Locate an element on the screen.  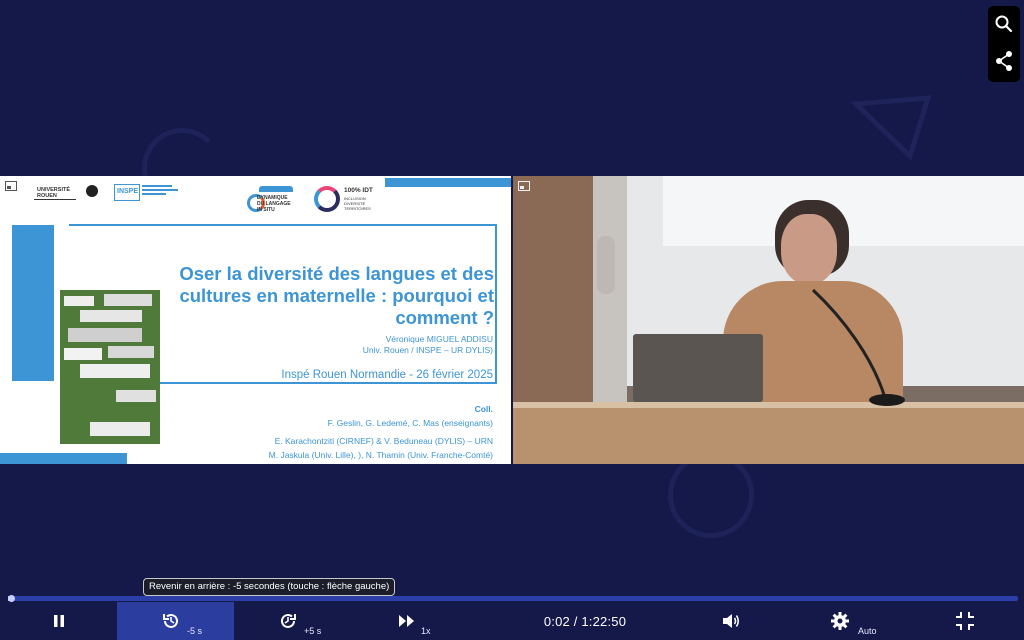
dylis-logo: DYNAMIQUE DU LANGAGE IN SITU is located at coordinates (272, 202).